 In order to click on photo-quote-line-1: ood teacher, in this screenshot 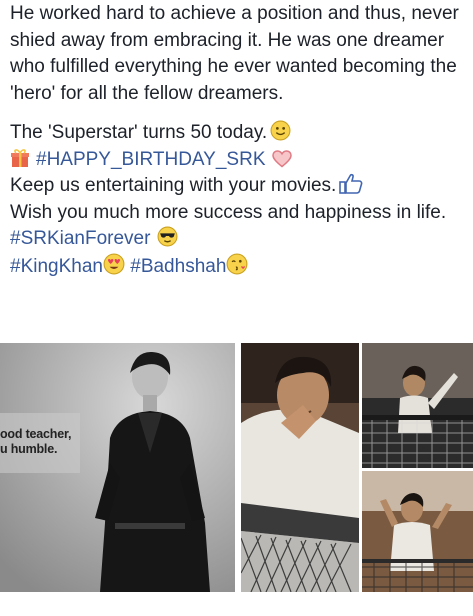, I will do `click(36, 434)`.